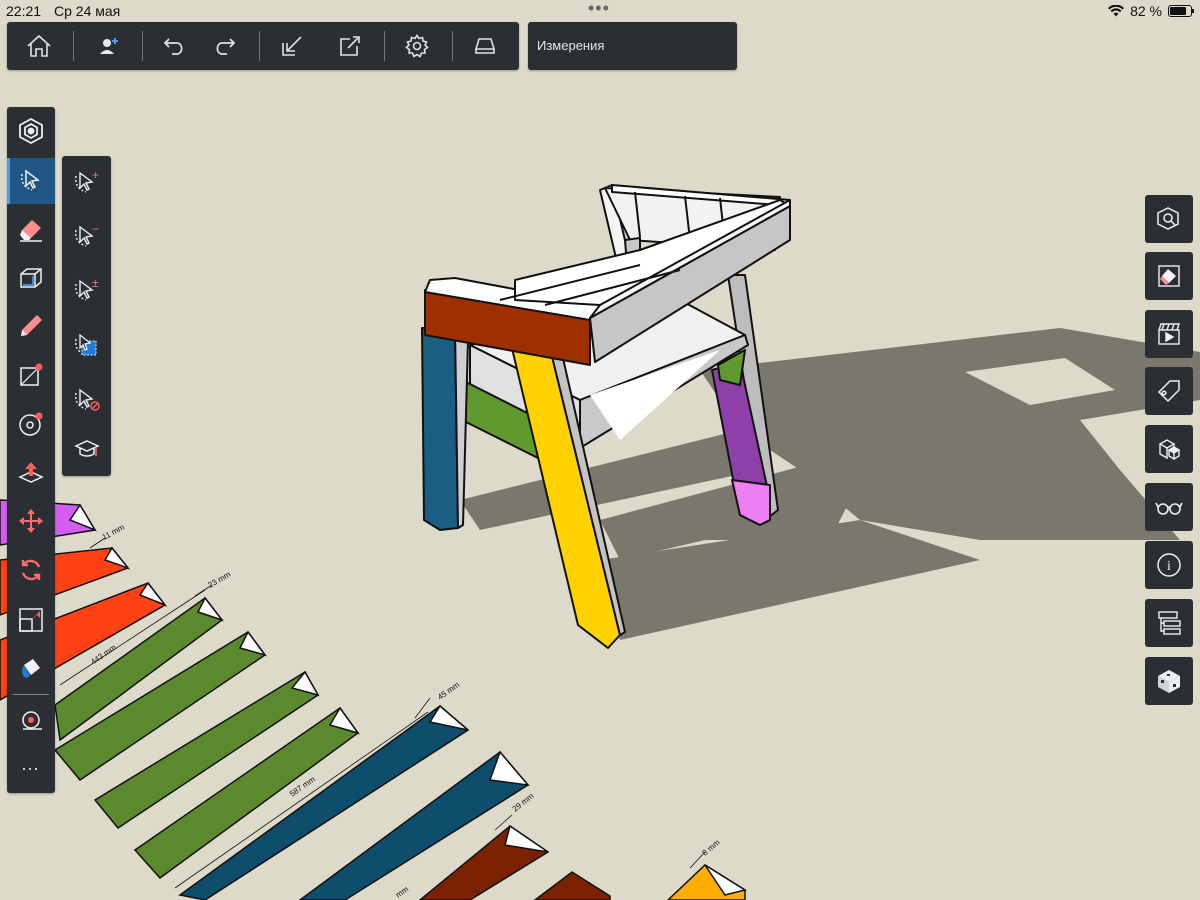  I want to click on user-add-icon, so click(109, 46).